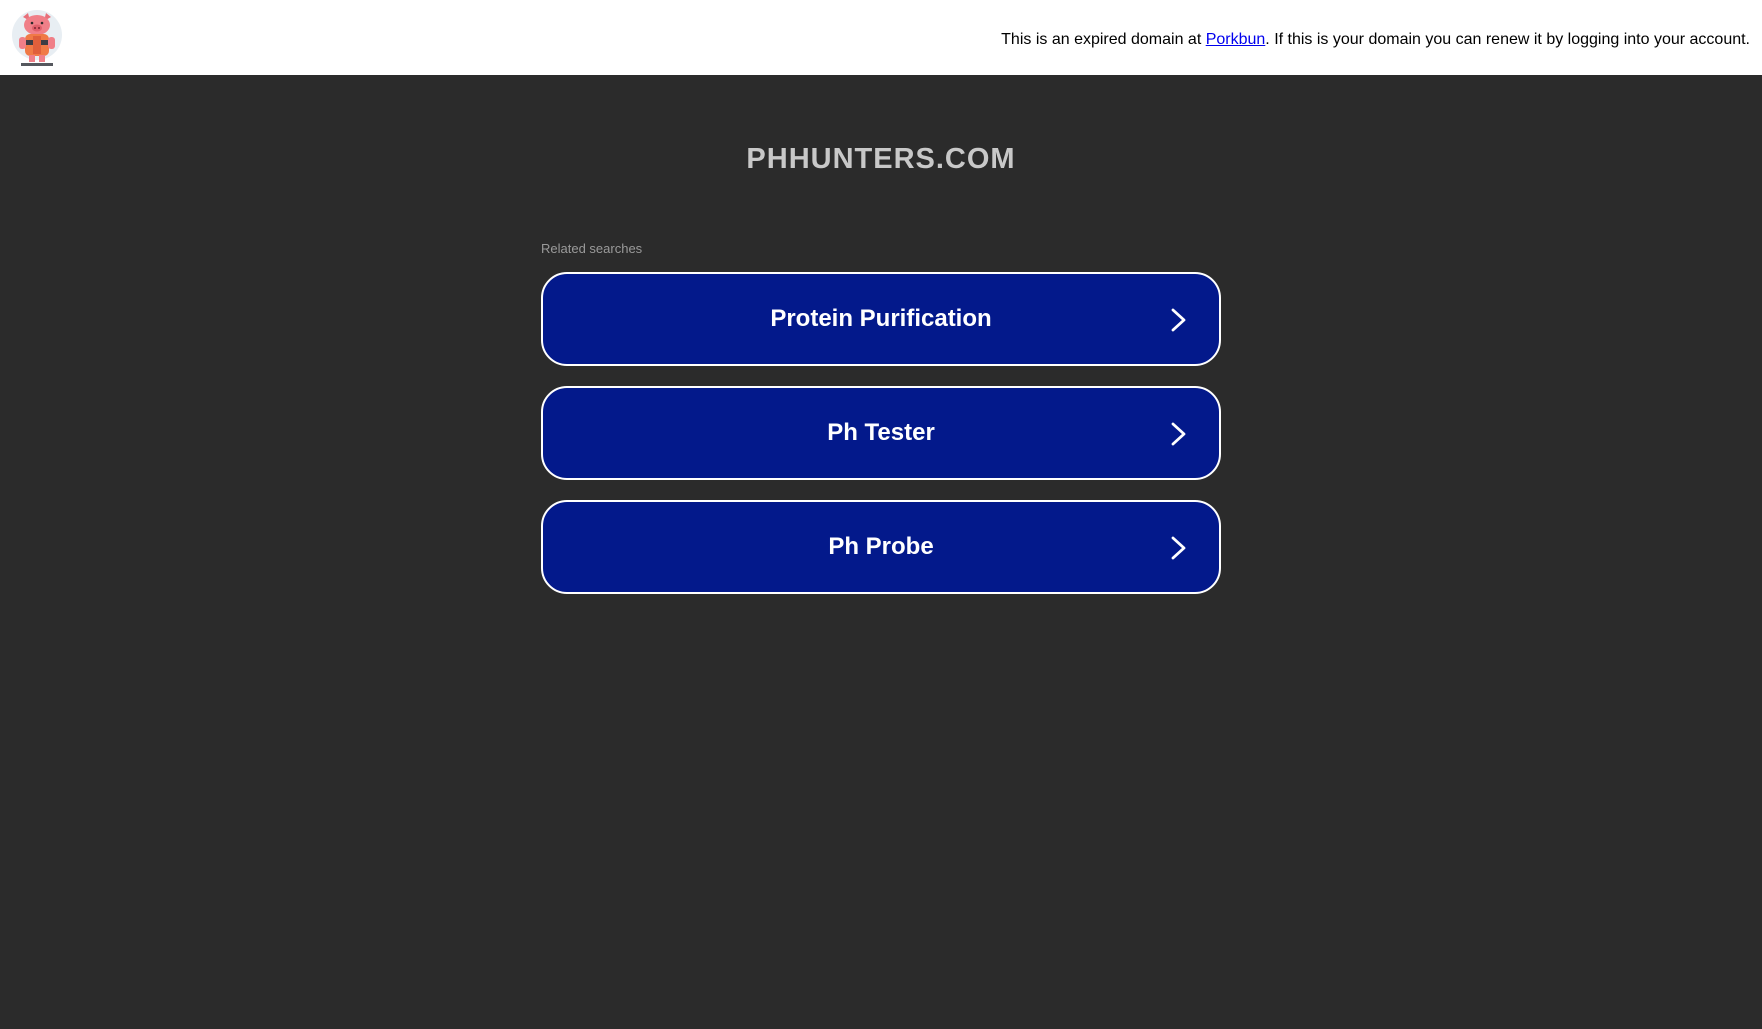 The height and width of the screenshot is (1029, 1762). Describe the element at coordinates (37, 38) in the screenshot. I see `porkbun-pig-logo-icon` at that location.